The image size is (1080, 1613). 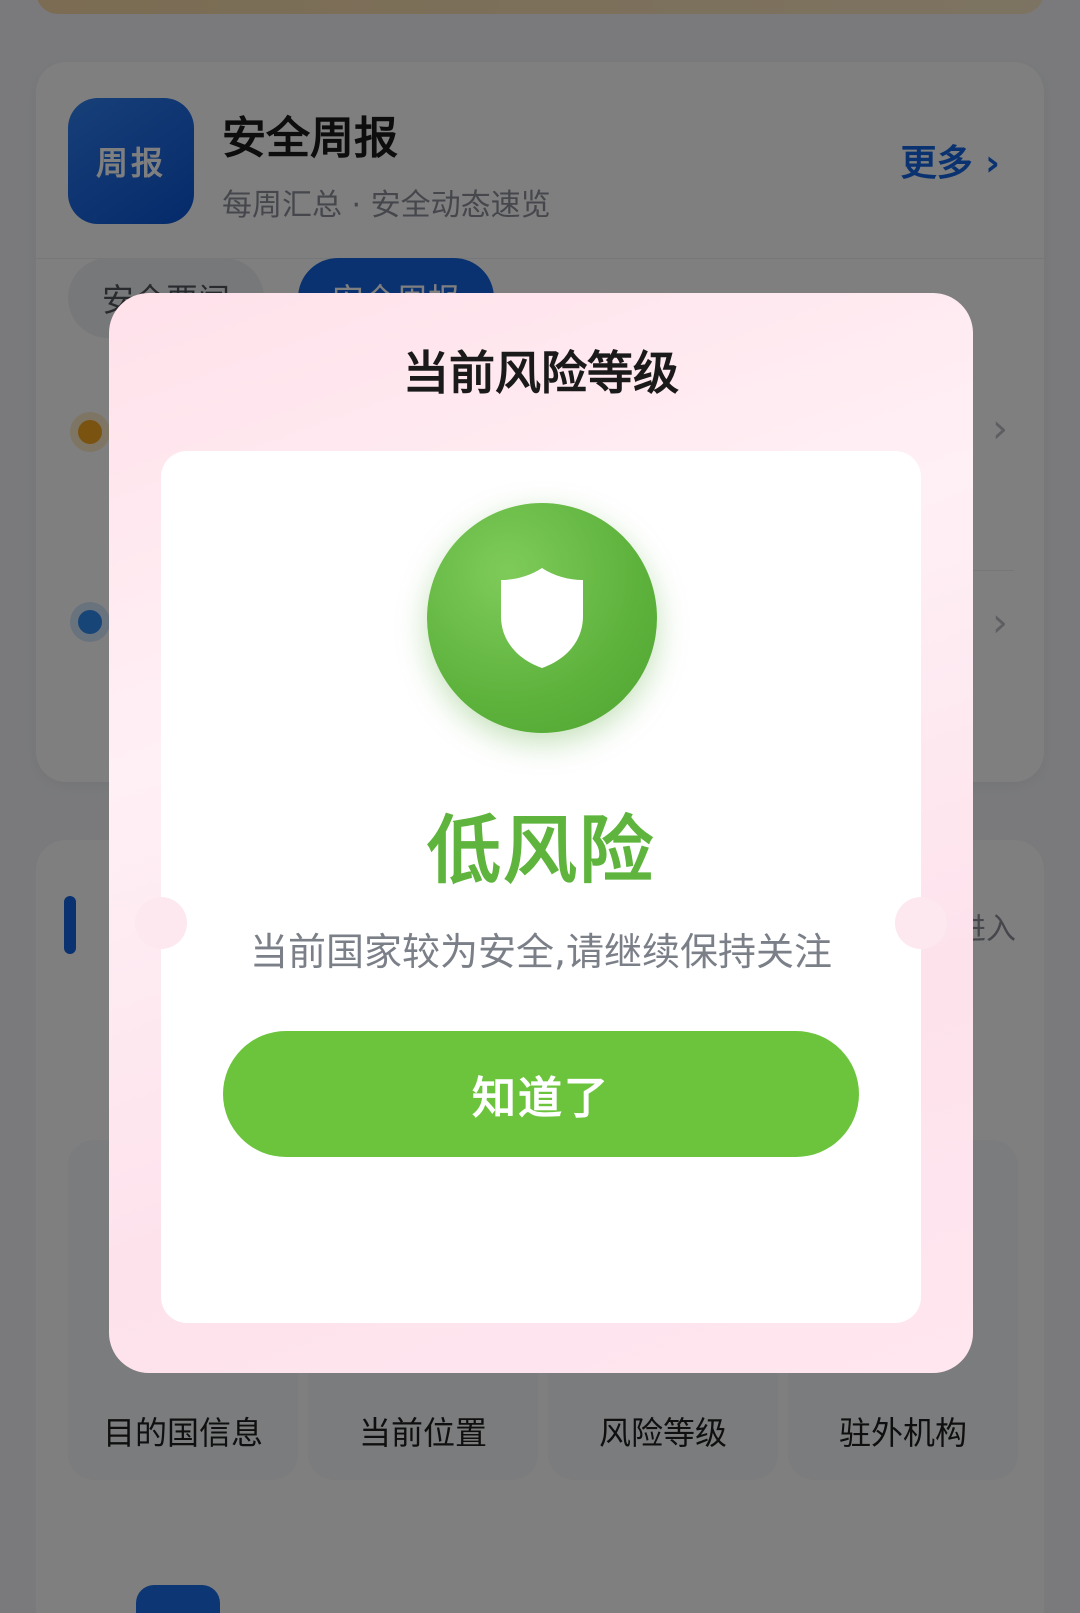 What do you see at coordinates (541, 851) in the screenshot?
I see `risk-level-text: 低风险` at bounding box center [541, 851].